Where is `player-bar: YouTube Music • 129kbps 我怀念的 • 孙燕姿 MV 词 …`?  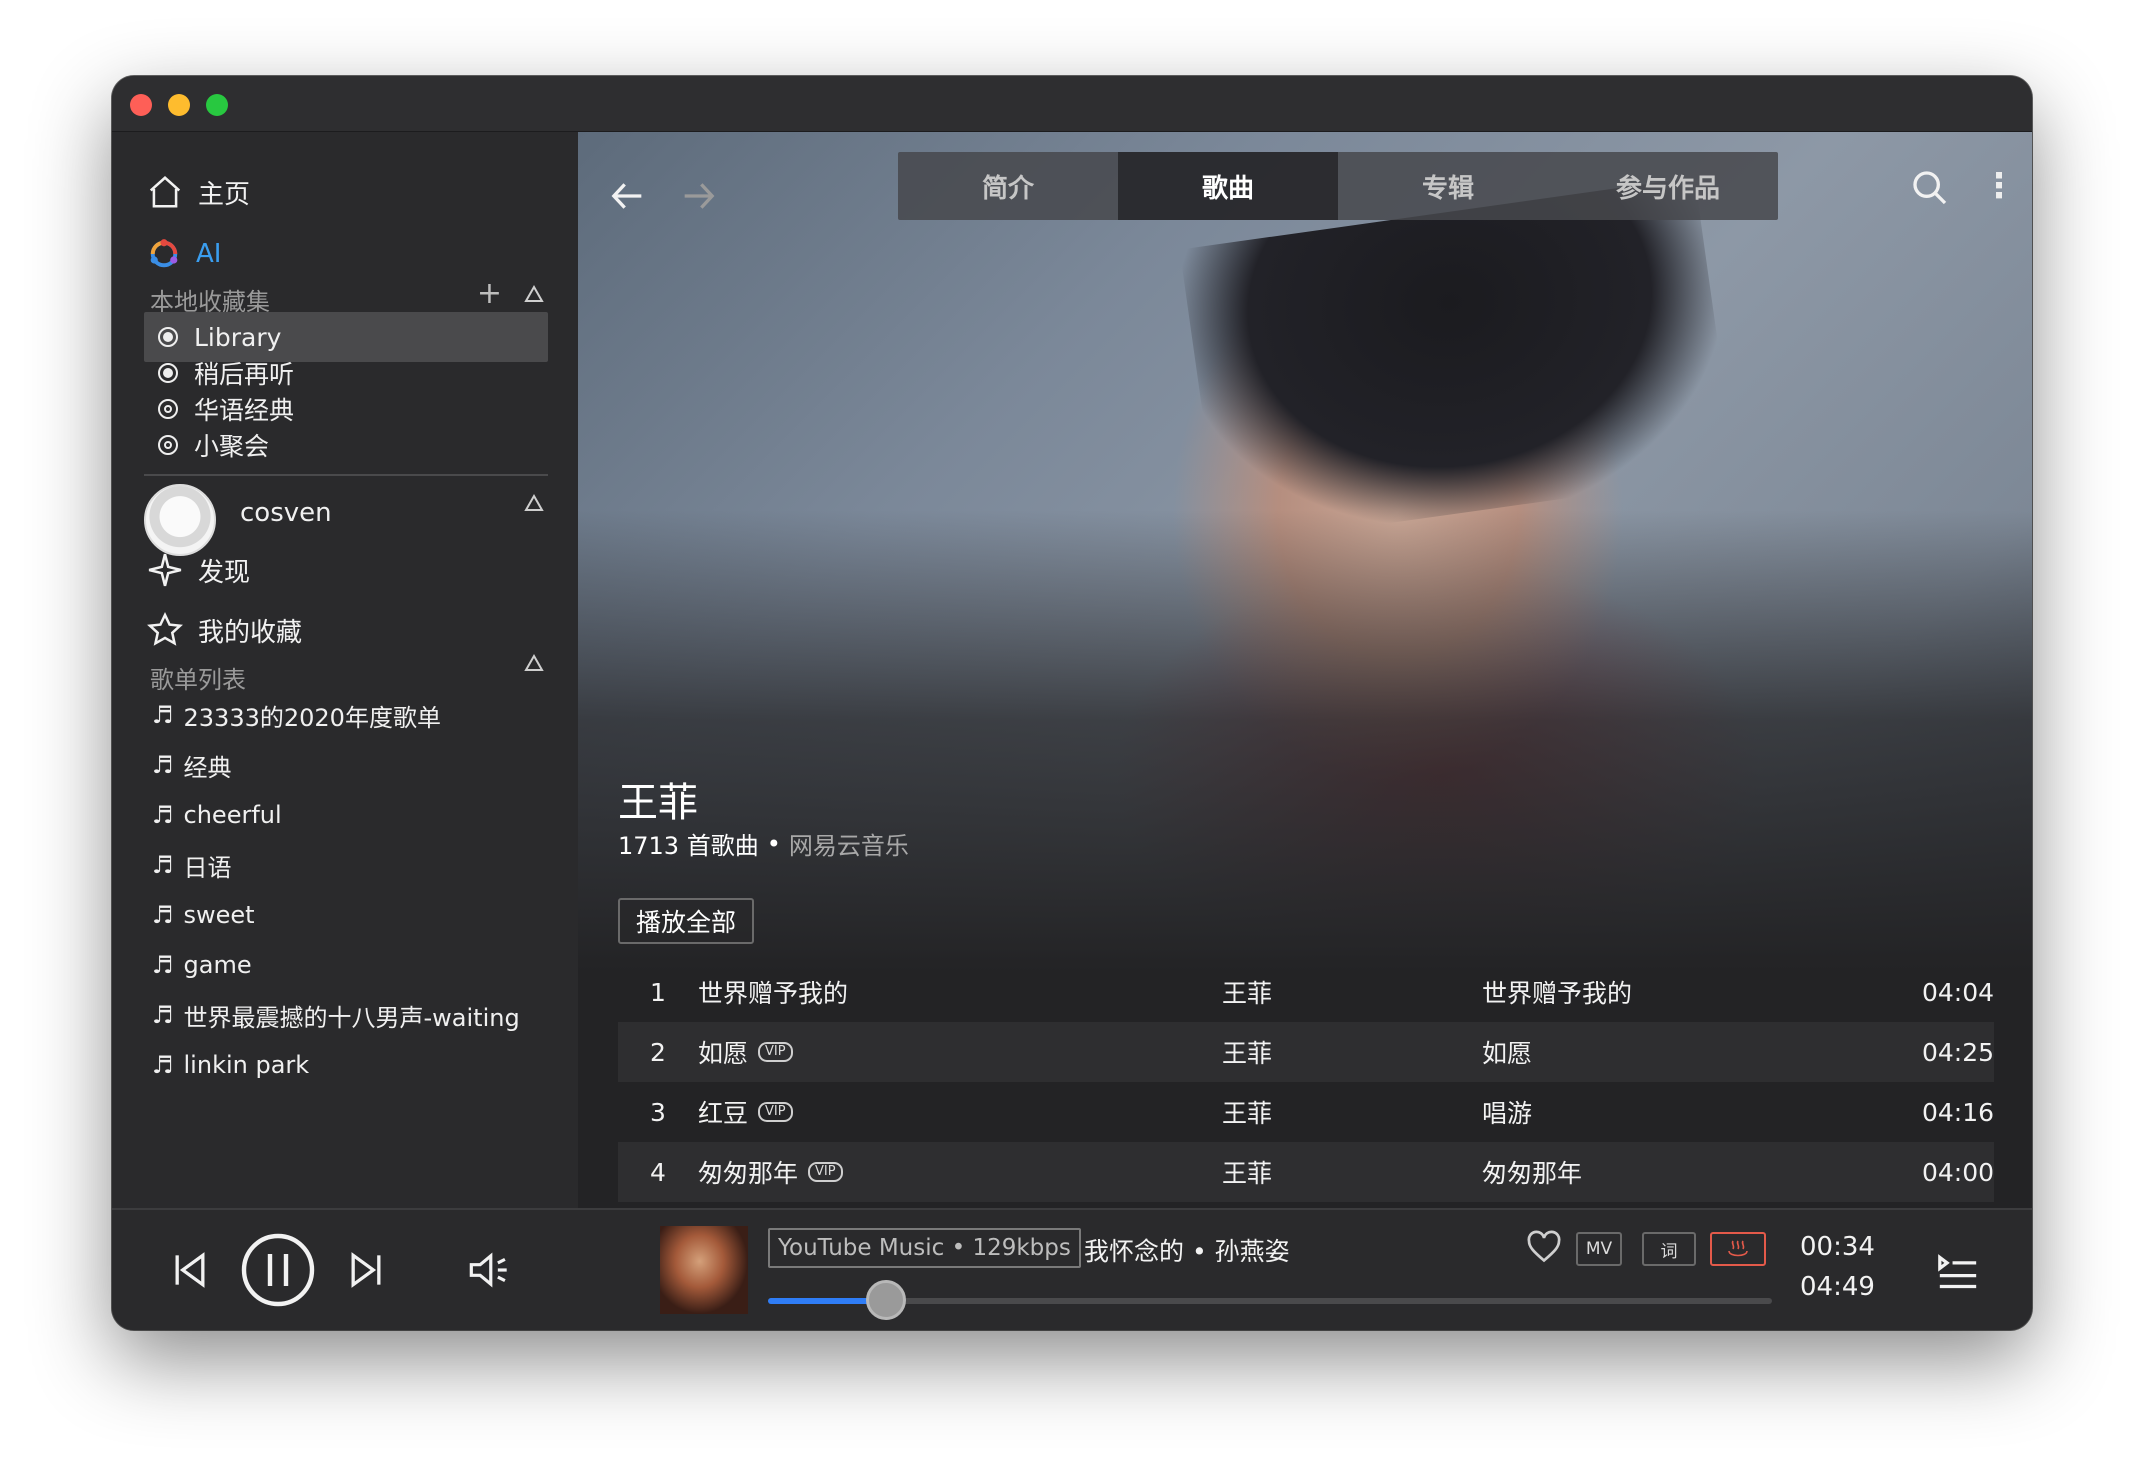 player-bar: YouTube Music • 129kbps 我怀念的 • 孙燕姿 MV 词 … is located at coordinates (1072, 1269).